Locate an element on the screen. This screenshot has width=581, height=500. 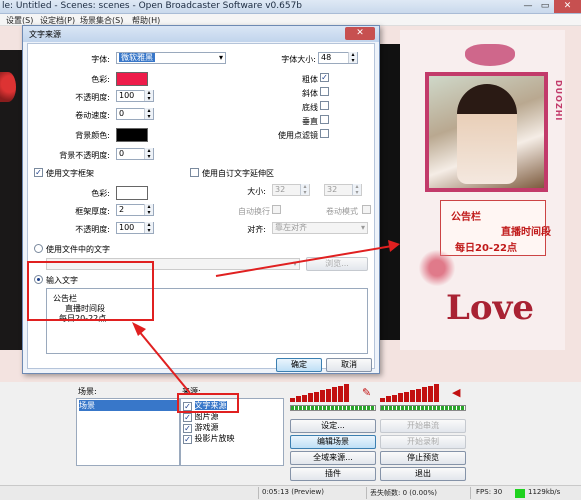
photo-frame is located at coordinates (486, 132).